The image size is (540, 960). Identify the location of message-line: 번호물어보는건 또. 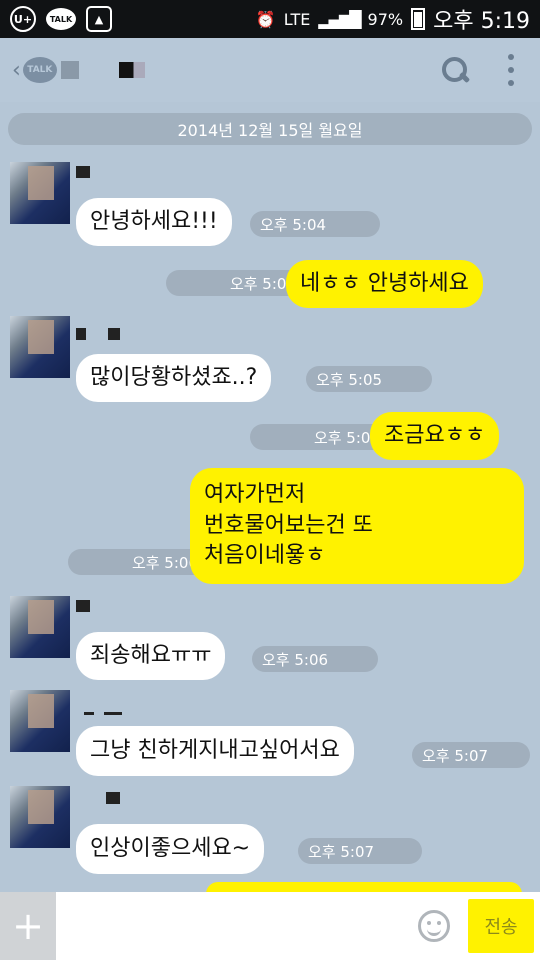
(288, 525).